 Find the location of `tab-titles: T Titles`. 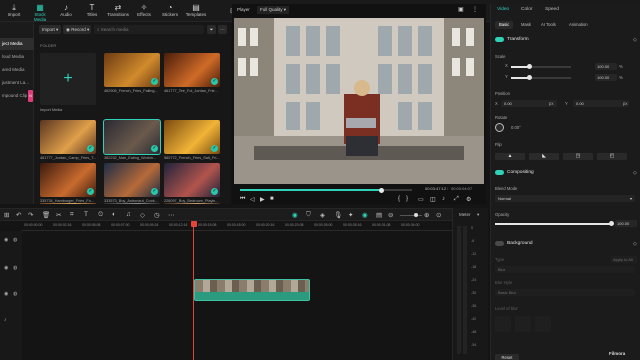

tab-titles: T Titles is located at coordinates (92, 10).